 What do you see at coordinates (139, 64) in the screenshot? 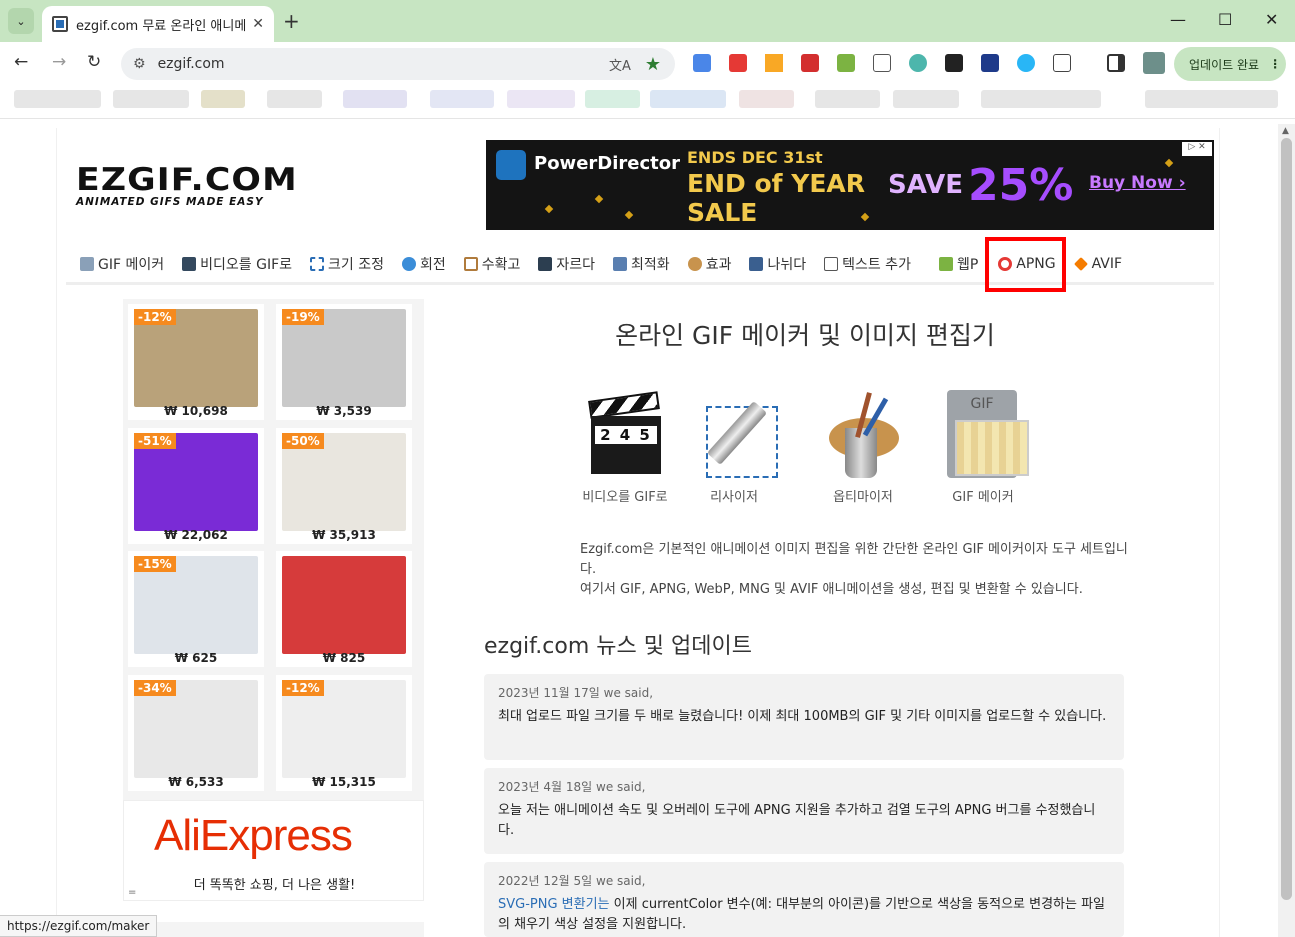
I see `site-info-icon: ⚙` at bounding box center [139, 64].